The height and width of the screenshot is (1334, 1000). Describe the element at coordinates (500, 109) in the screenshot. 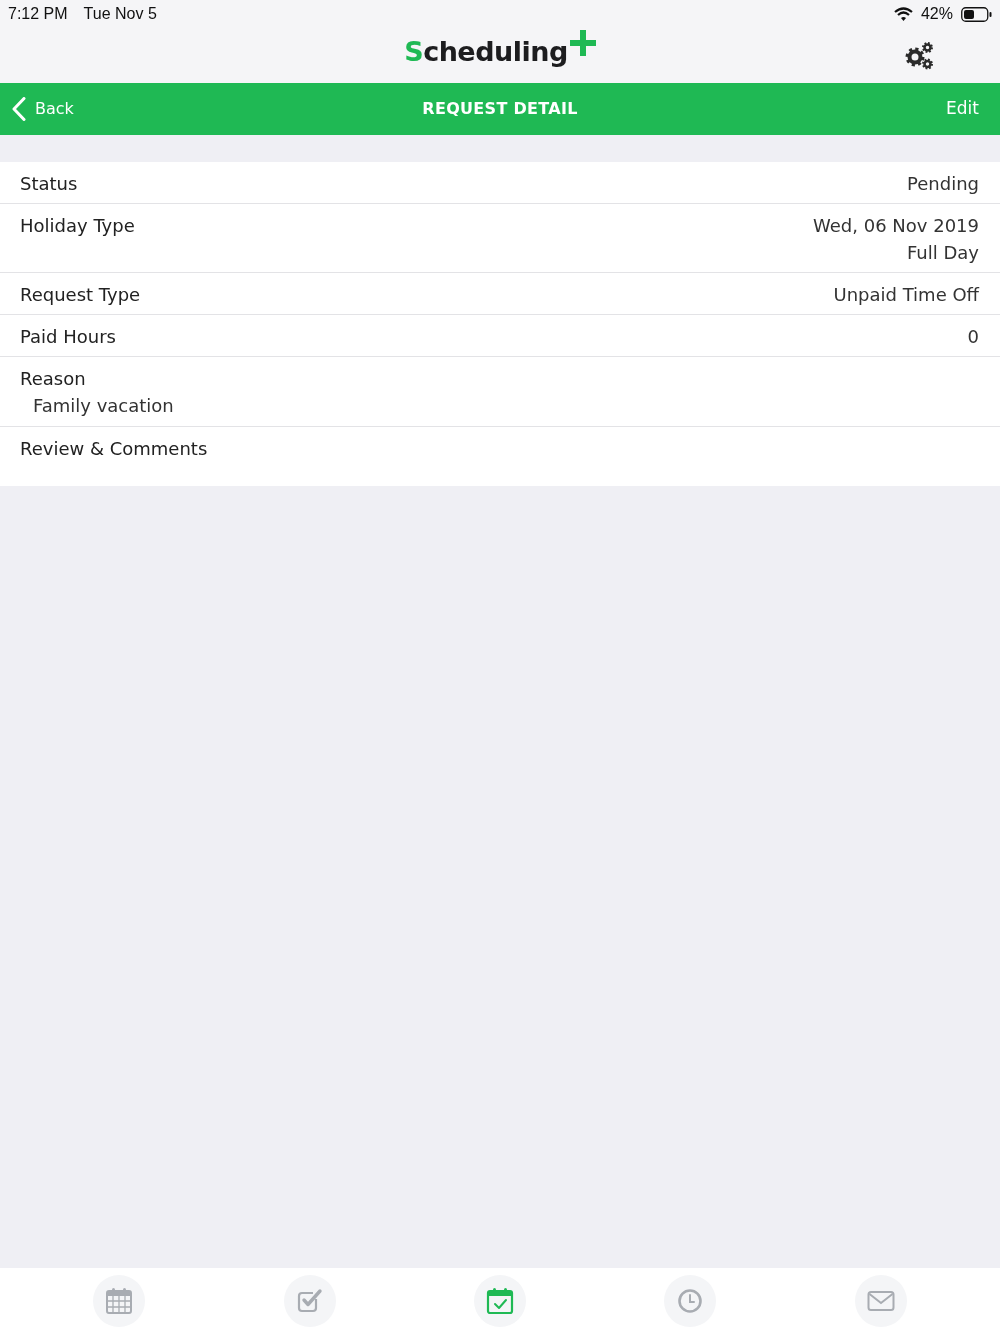

I see `page-title: REQUEST DETAIL` at that location.